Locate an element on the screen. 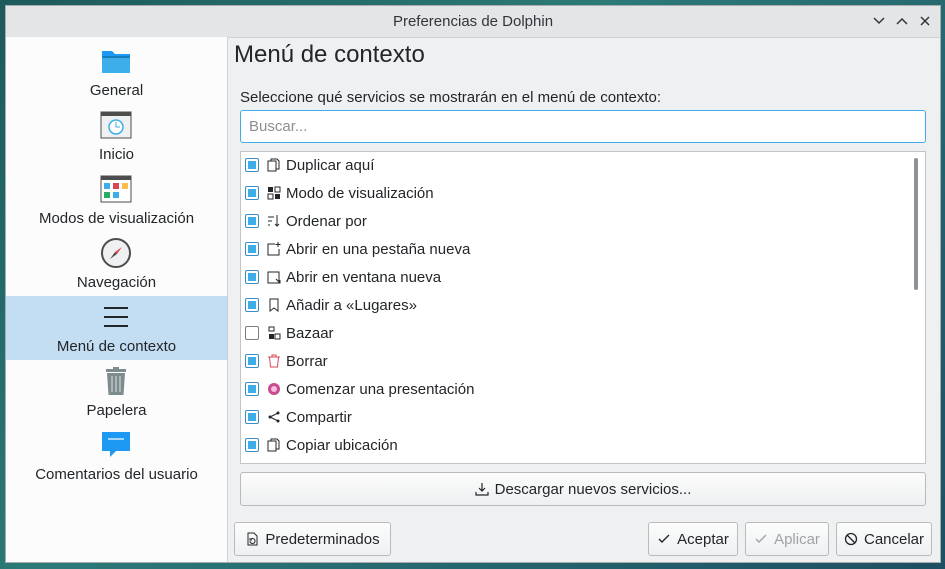  cancel-label: Cancelar is located at coordinates (894, 539).